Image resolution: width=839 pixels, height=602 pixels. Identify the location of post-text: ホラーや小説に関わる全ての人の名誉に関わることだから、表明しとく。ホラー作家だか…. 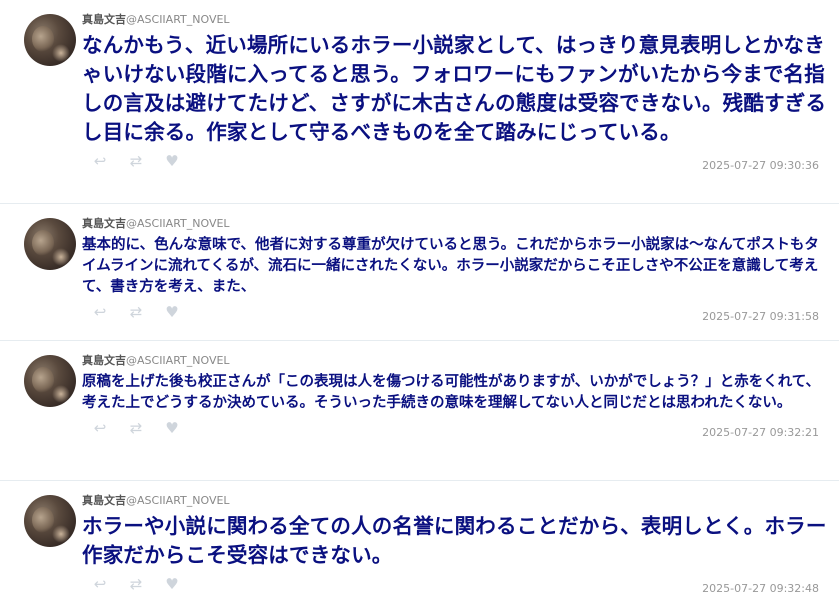
(454, 540).